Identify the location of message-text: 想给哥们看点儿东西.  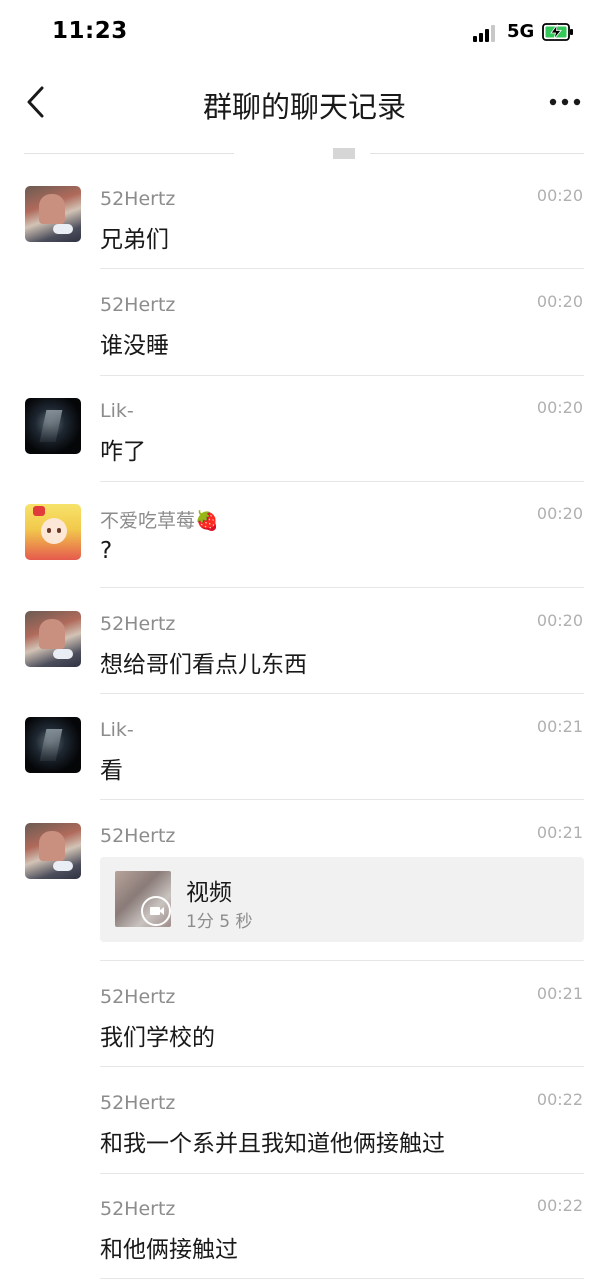
(203, 665).